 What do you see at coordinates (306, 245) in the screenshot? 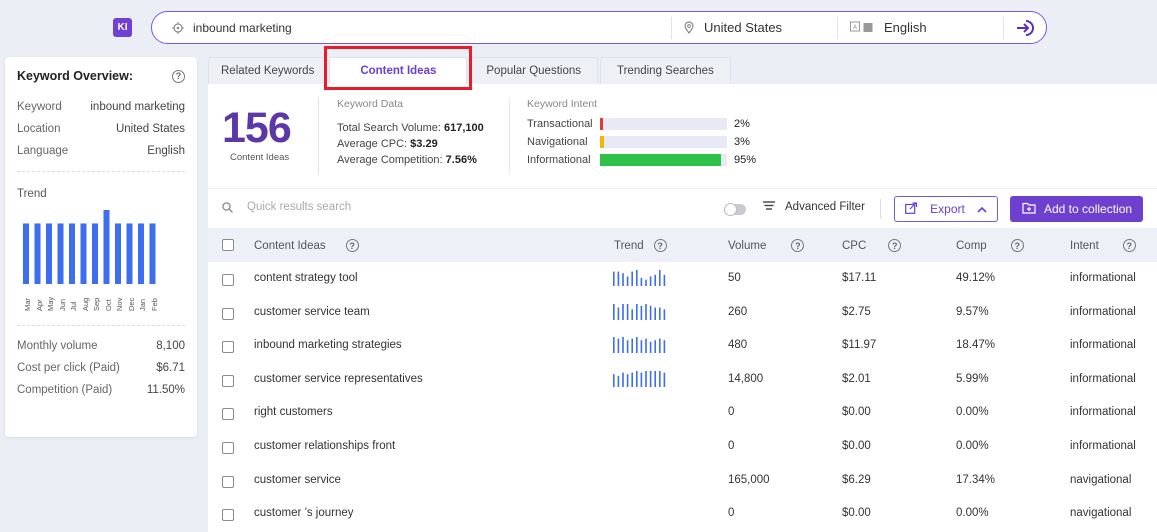
I see `header-content-ideas: Content Ideas ?` at bounding box center [306, 245].